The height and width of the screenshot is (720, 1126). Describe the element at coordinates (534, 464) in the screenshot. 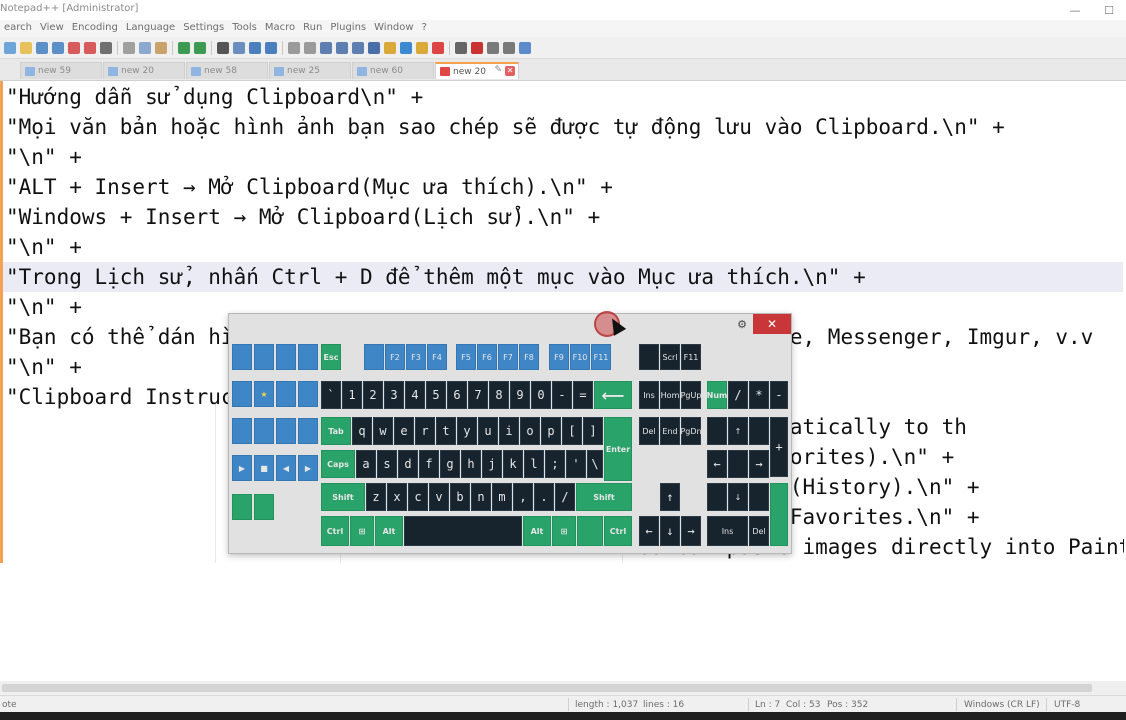

I see `key-l: l` at that location.